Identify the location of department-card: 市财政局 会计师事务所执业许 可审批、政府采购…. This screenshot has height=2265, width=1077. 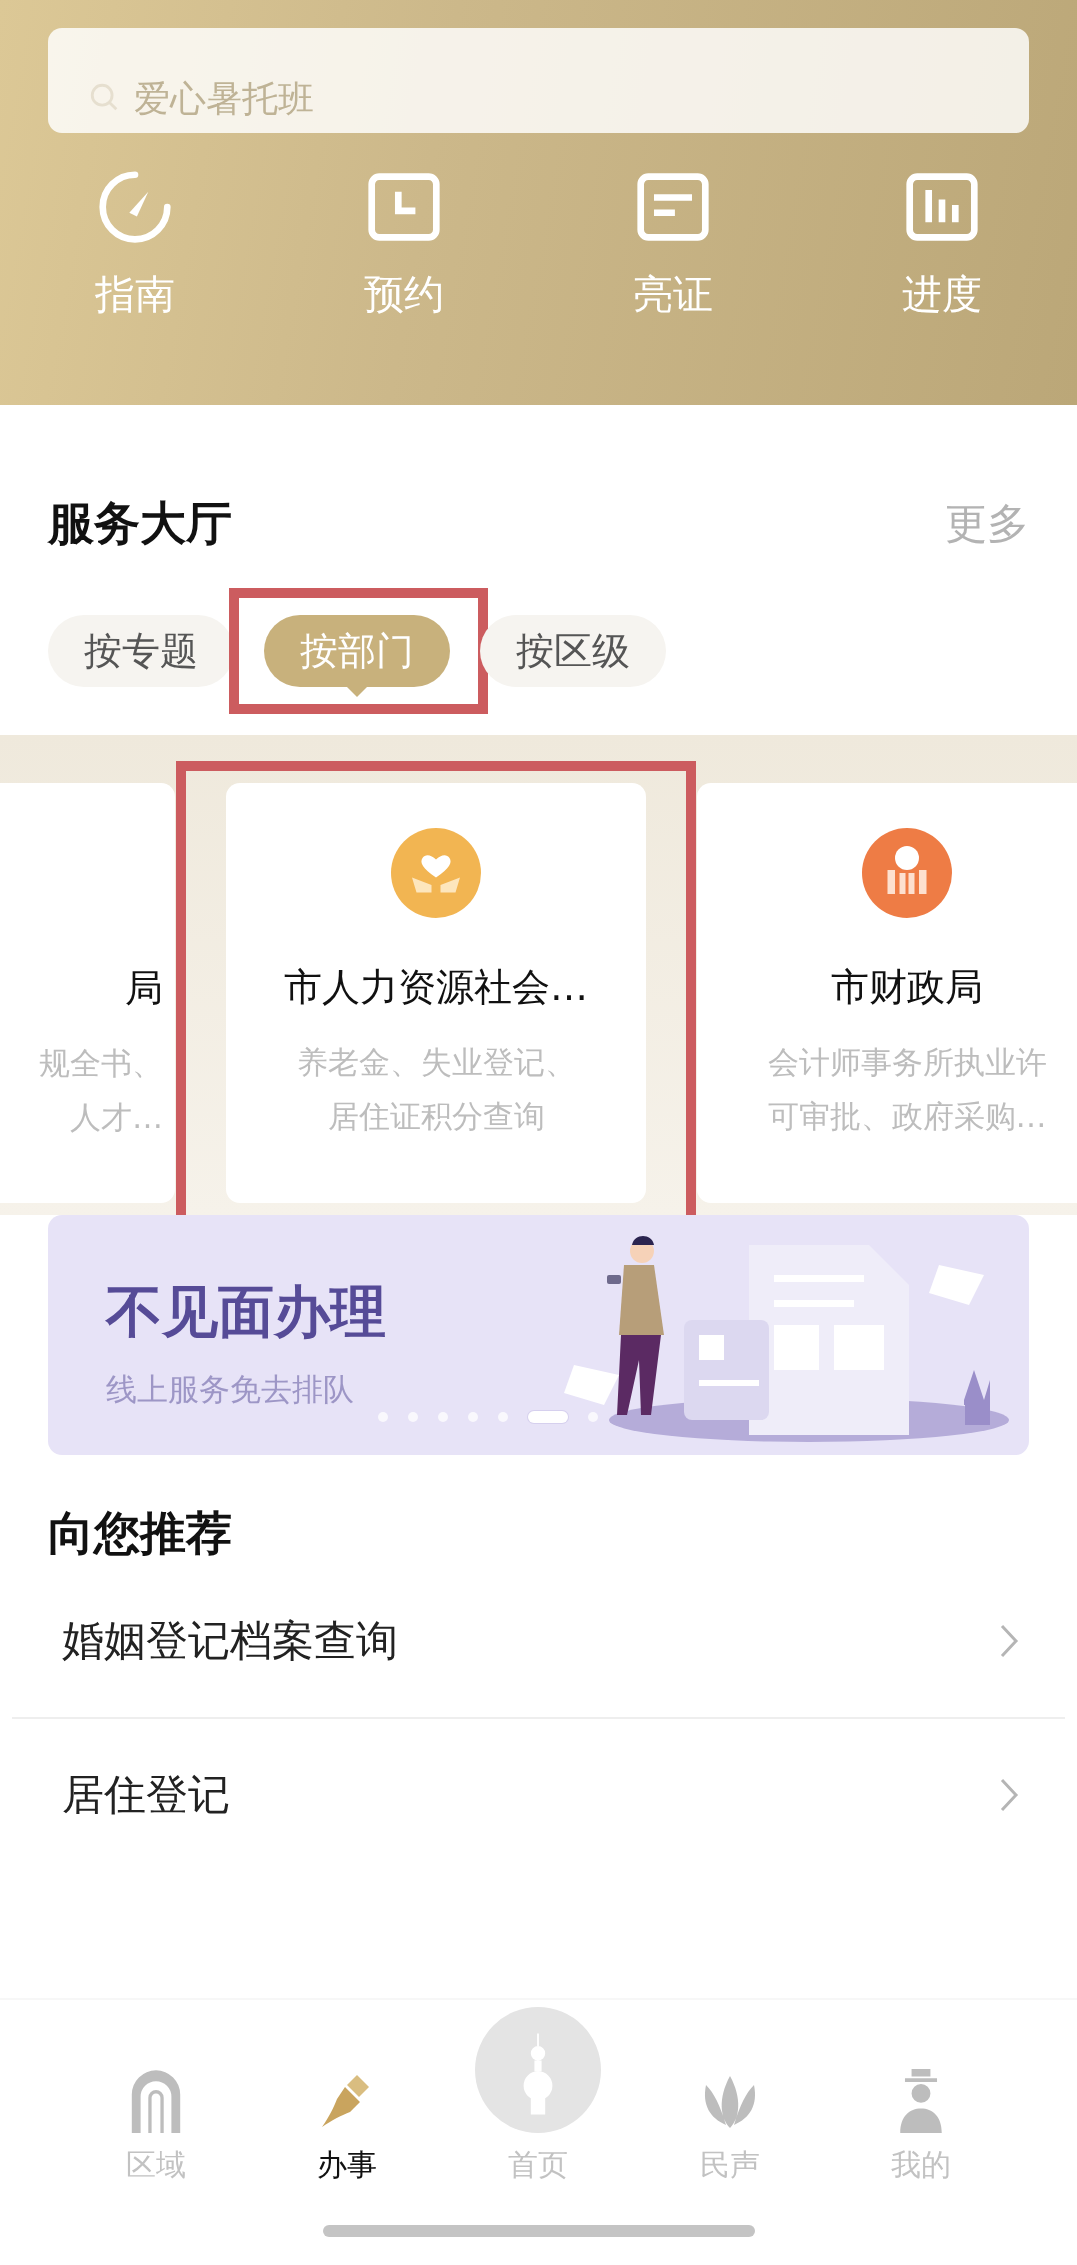
(887, 993).